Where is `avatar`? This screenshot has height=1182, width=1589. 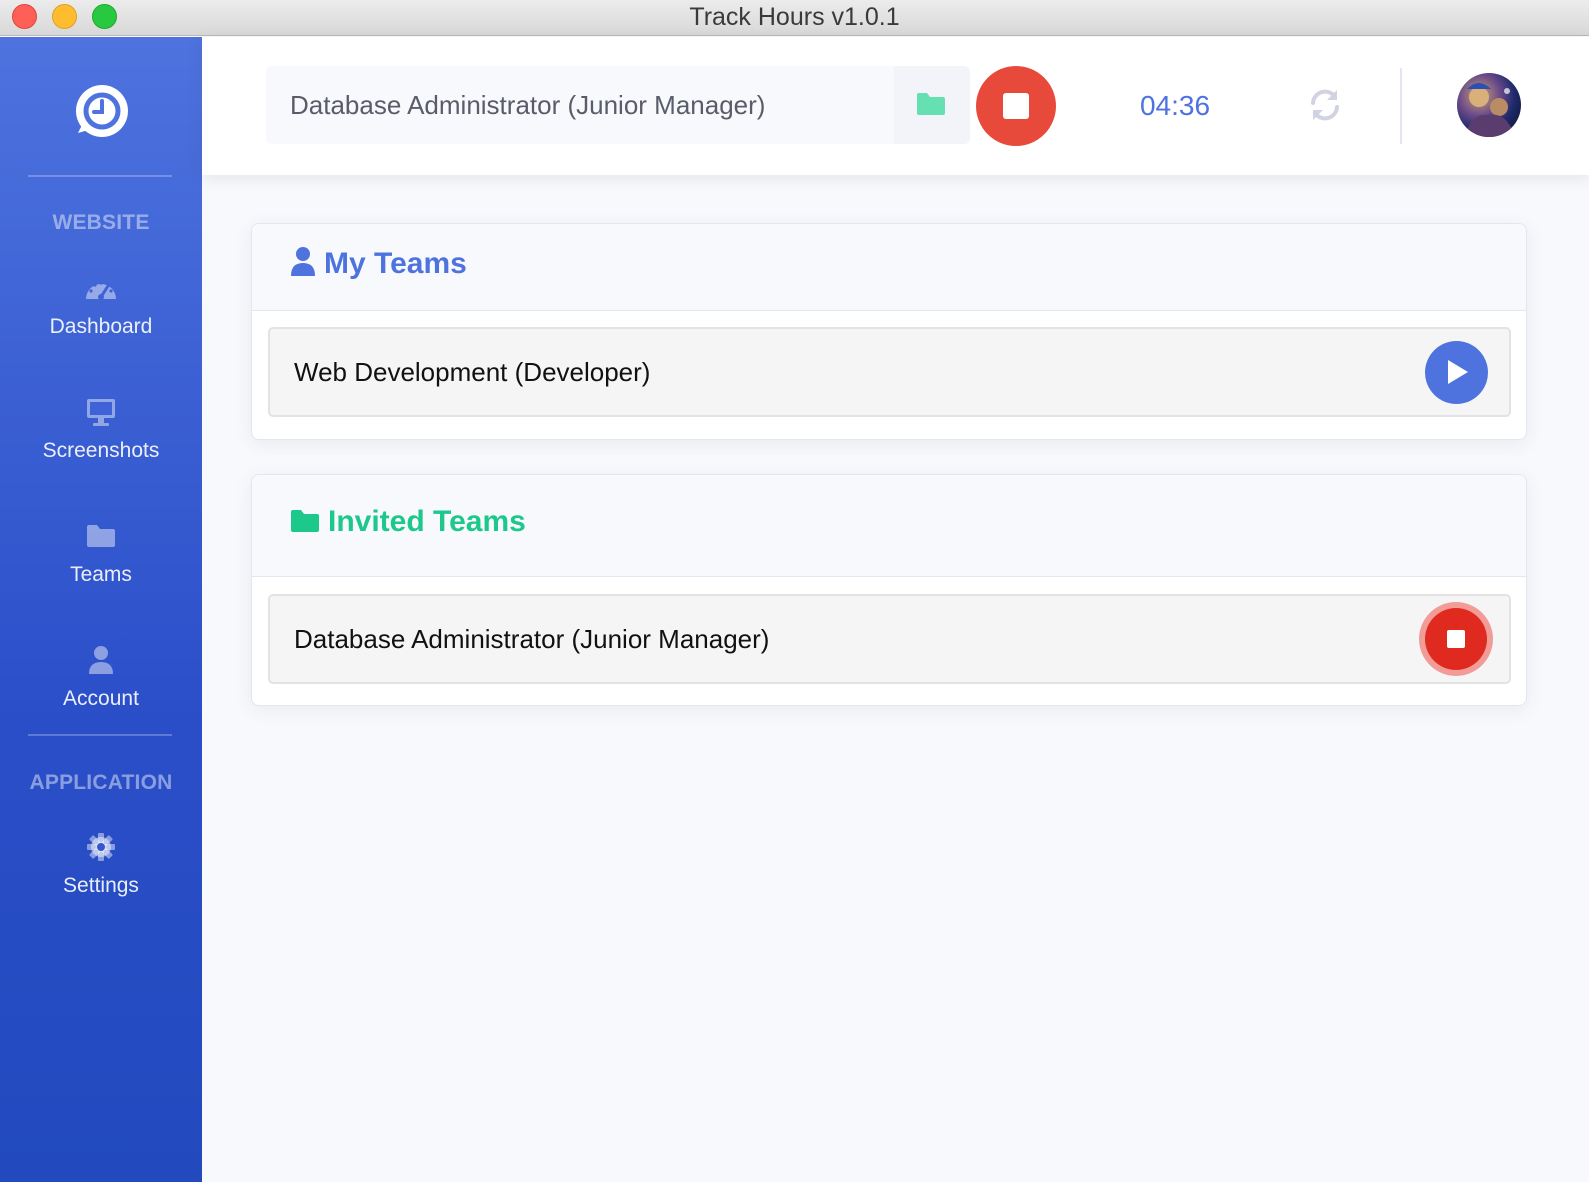
avatar is located at coordinates (1489, 105).